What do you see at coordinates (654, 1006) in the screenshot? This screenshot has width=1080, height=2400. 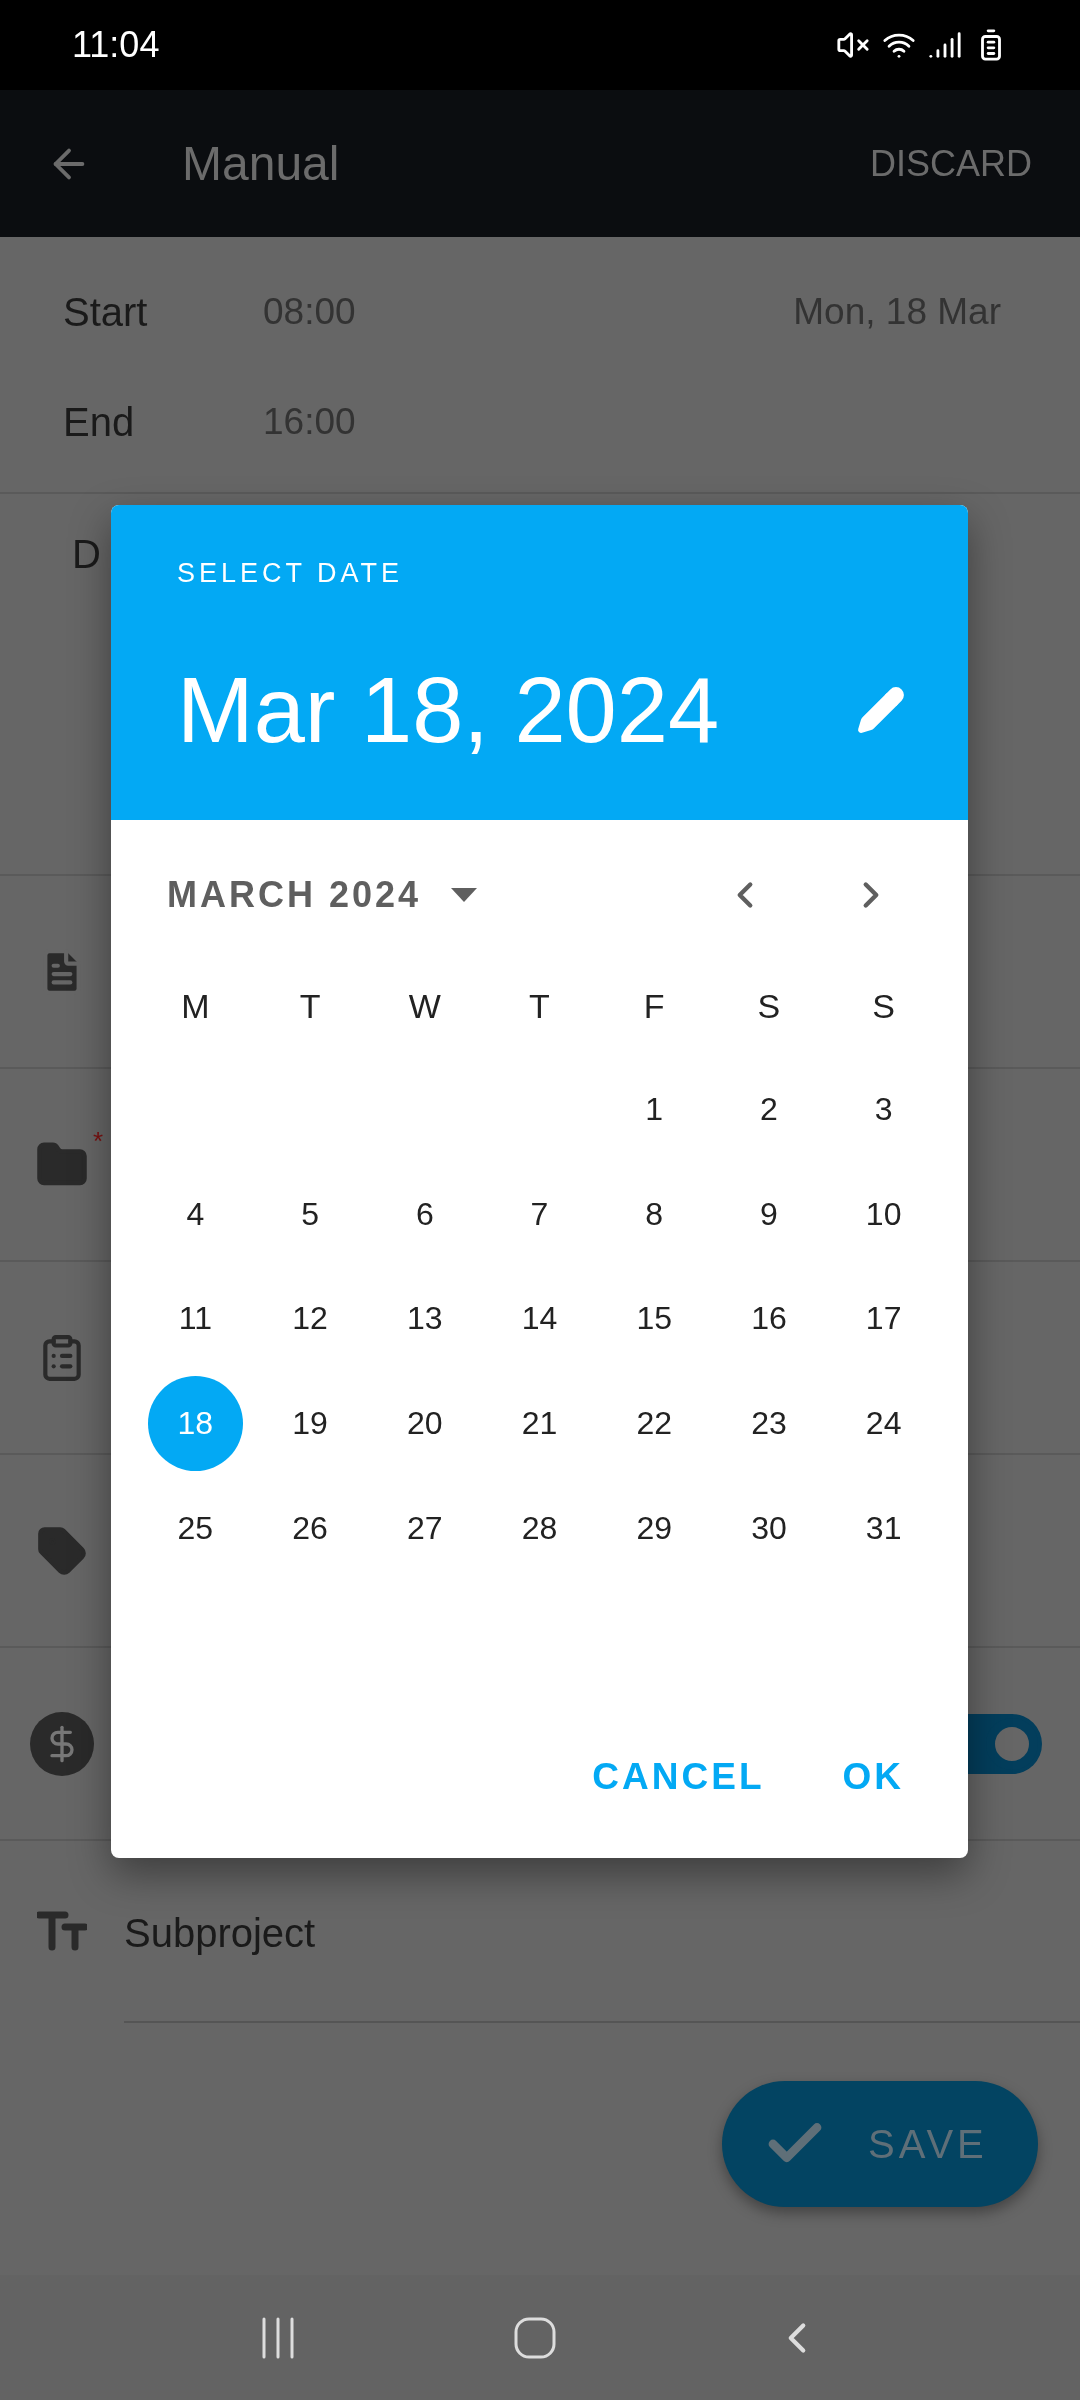 I see `weekday-label: F` at bounding box center [654, 1006].